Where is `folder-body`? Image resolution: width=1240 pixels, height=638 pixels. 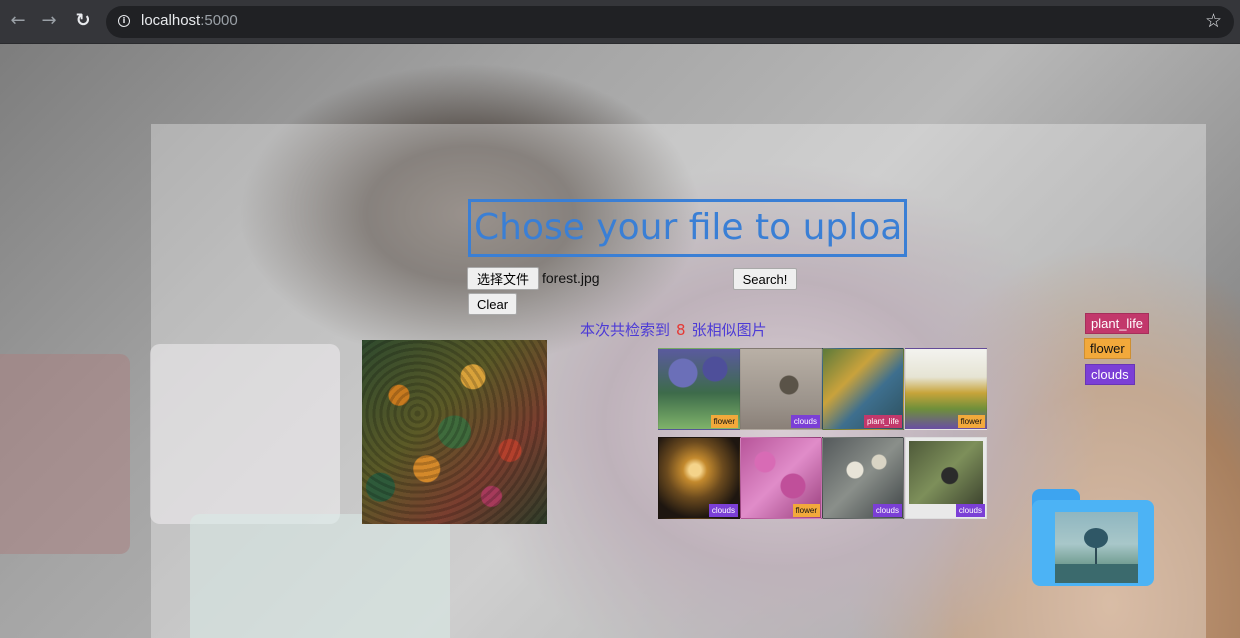
folder-body is located at coordinates (1093, 543).